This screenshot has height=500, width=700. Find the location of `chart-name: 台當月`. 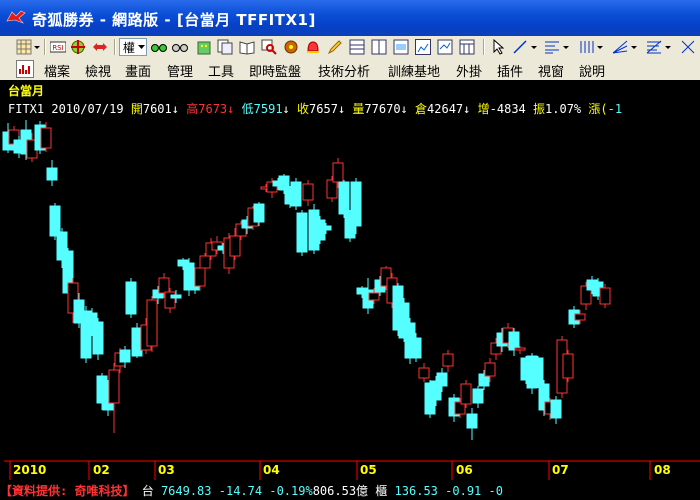

chart-name: 台當月 is located at coordinates (26, 91).